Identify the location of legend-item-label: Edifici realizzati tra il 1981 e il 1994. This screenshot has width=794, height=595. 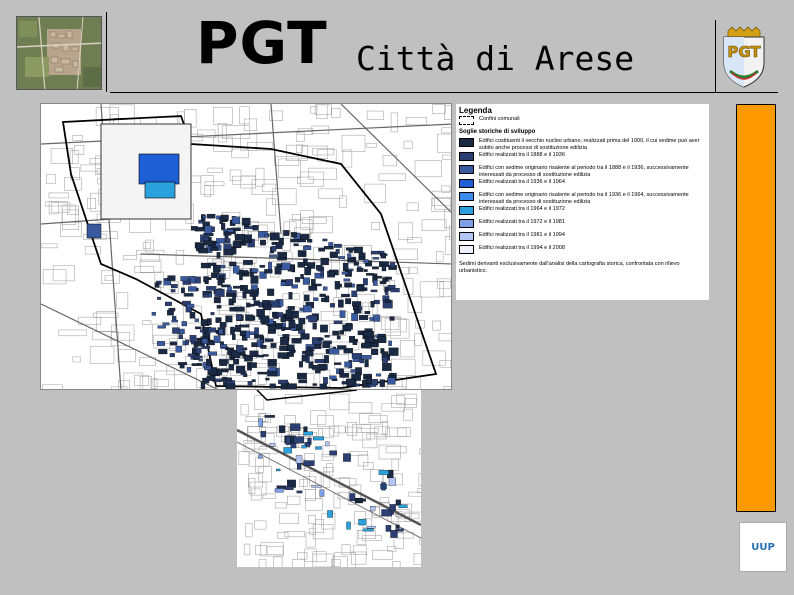
(522, 235).